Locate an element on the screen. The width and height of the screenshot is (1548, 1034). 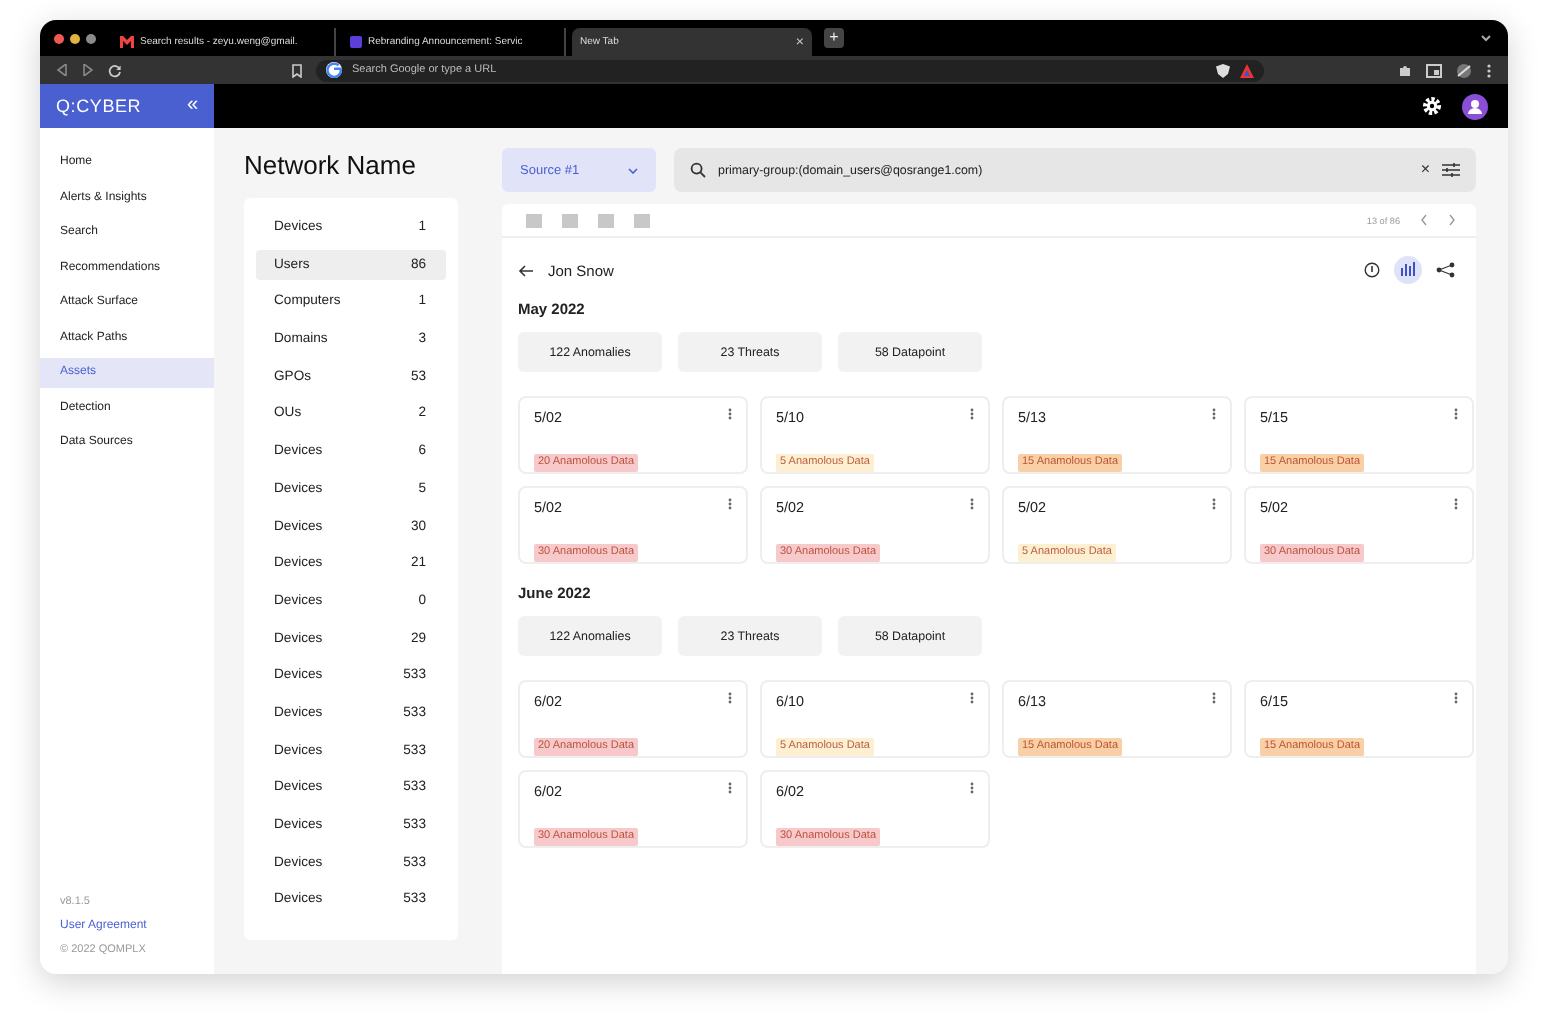
search-icon is located at coordinates (698, 170).